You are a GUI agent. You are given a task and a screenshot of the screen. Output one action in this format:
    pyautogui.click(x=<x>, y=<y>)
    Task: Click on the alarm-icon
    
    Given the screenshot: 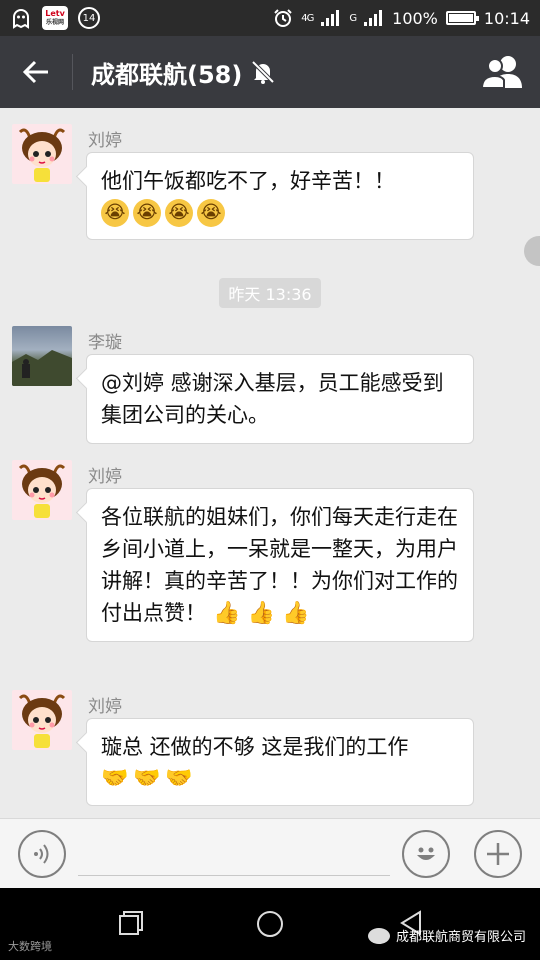 What is the action you would take?
    pyautogui.click(x=283, y=18)
    